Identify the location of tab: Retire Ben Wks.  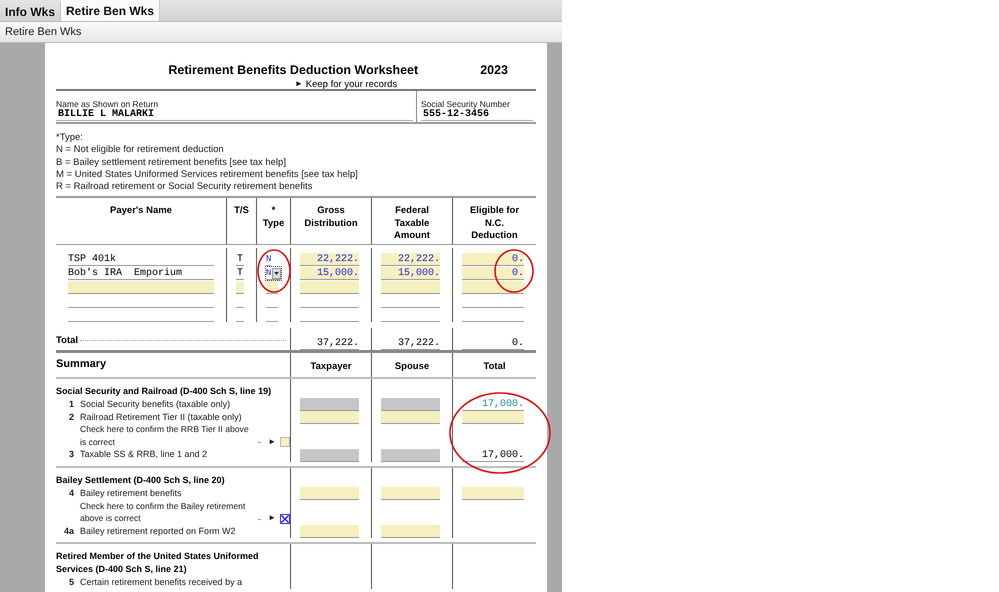
(110, 10).